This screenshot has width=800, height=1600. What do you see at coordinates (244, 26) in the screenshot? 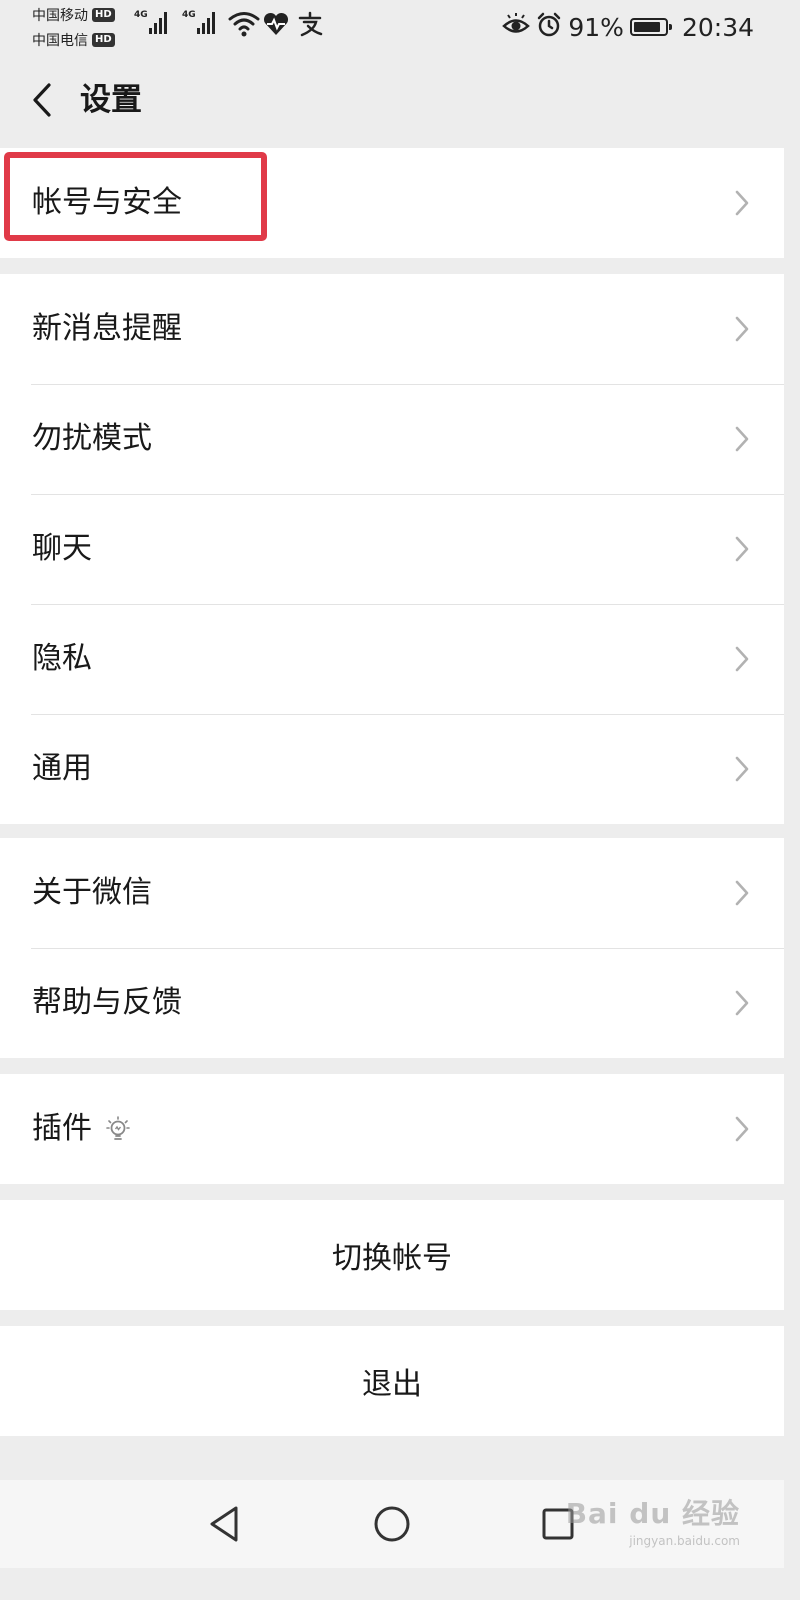
I see `wifi-icon` at bounding box center [244, 26].